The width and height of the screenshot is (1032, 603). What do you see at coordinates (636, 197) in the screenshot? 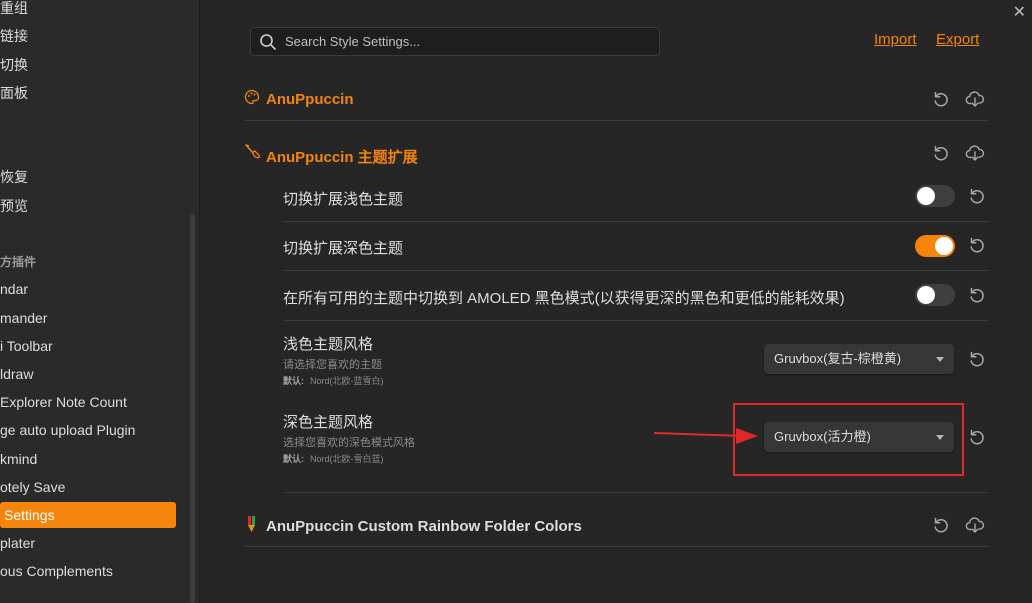
I see `setting-row-light-switch: 切换扩展浅色主题` at bounding box center [636, 197].